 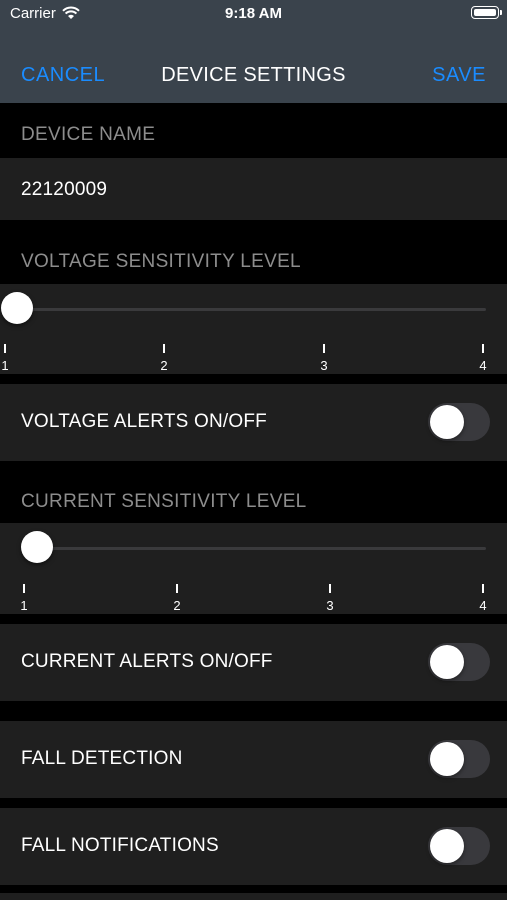 I want to click on fall-detection-row: FALL DETECTION, so click(x=253, y=759).